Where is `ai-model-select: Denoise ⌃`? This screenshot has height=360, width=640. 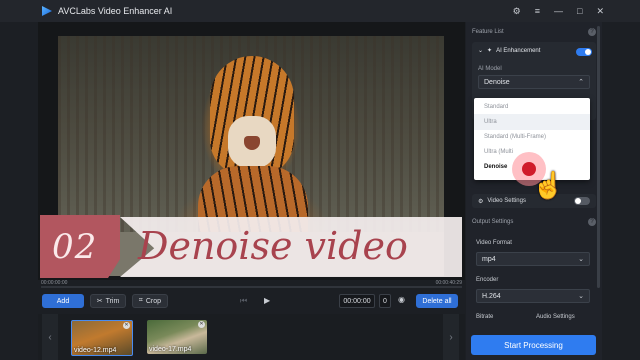
ai-model-select: Denoise ⌃ is located at coordinates (534, 82).